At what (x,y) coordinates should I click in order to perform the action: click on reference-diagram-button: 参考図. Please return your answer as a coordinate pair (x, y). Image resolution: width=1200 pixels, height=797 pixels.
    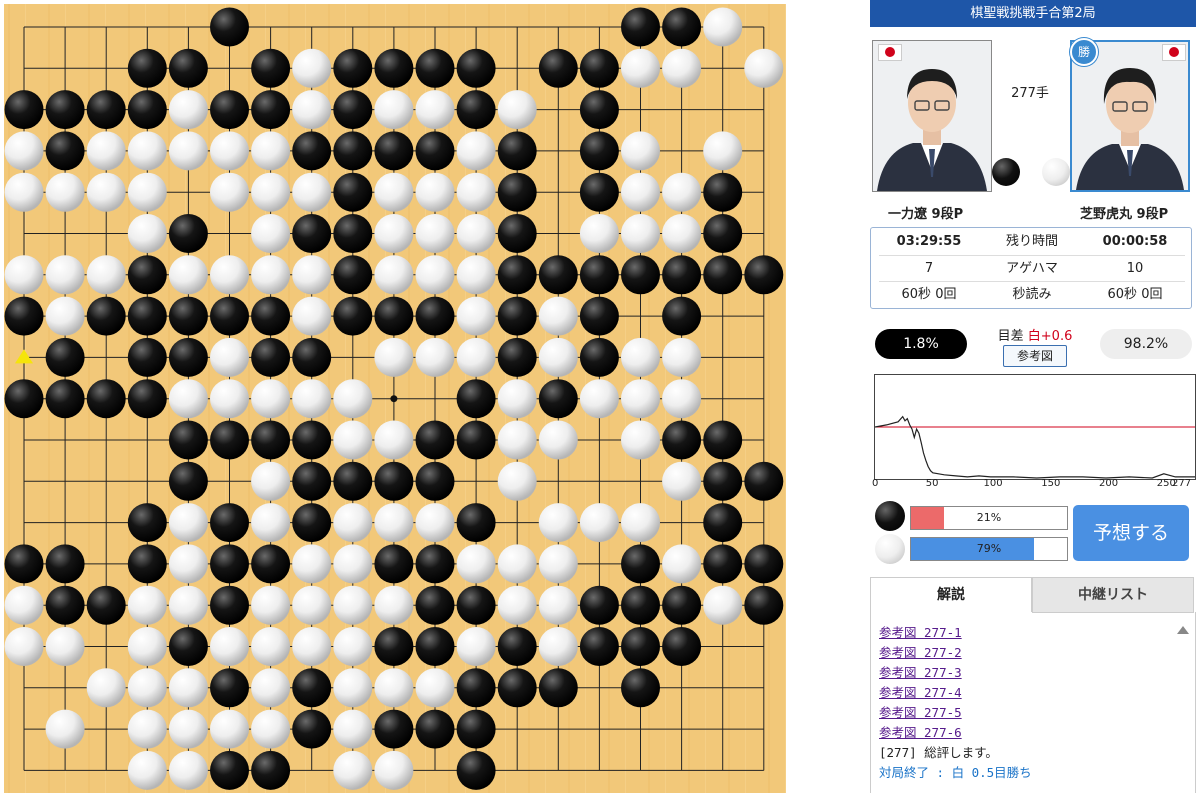
    Looking at the image, I should click on (1035, 356).